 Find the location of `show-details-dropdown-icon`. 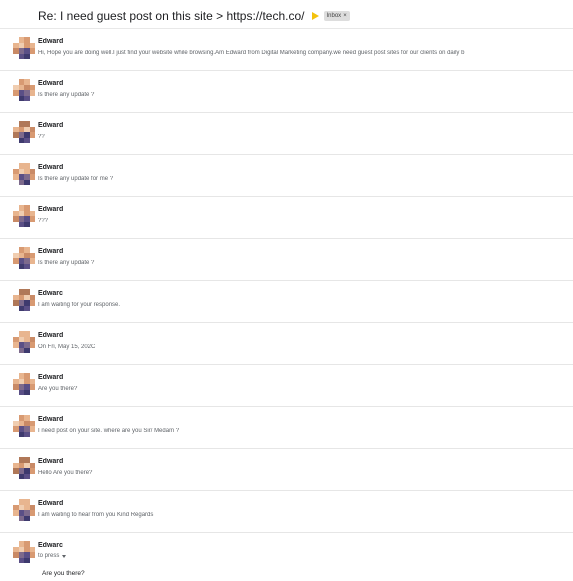

show-details-dropdown-icon is located at coordinates (64, 556).